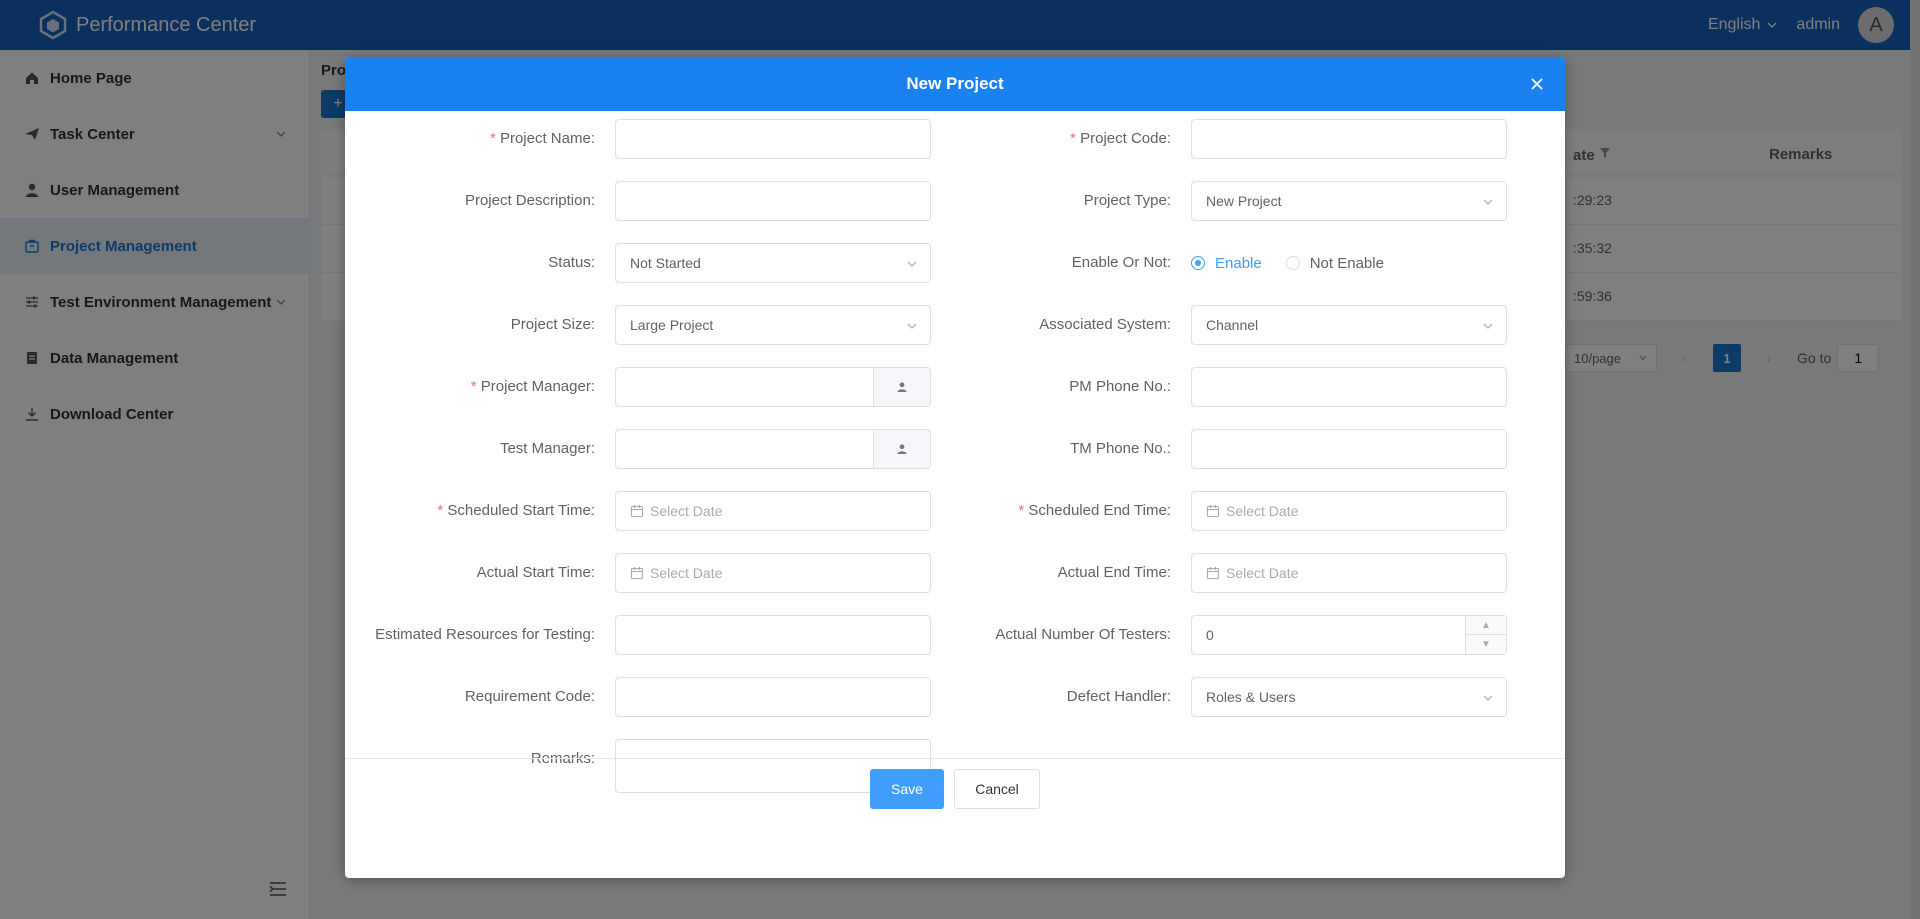  Describe the element at coordinates (1105, 324) in the screenshot. I see `label-associated-system: Associated System:` at that location.